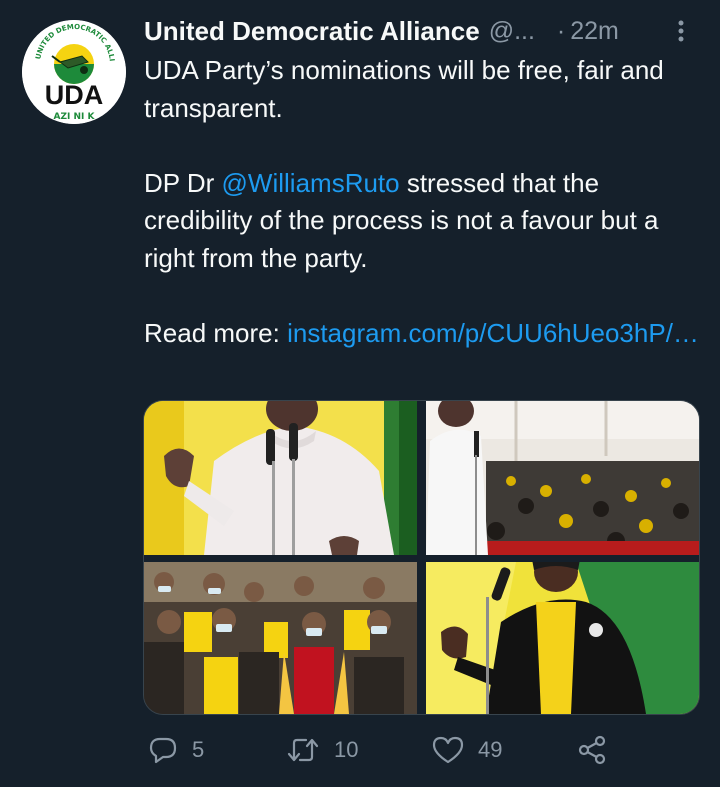 Image resolution: width=720 pixels, height=787 pixels. Describe the element at coordinates (562, 638) in the screenshot. I see `woman-speaker-photo` at that location.